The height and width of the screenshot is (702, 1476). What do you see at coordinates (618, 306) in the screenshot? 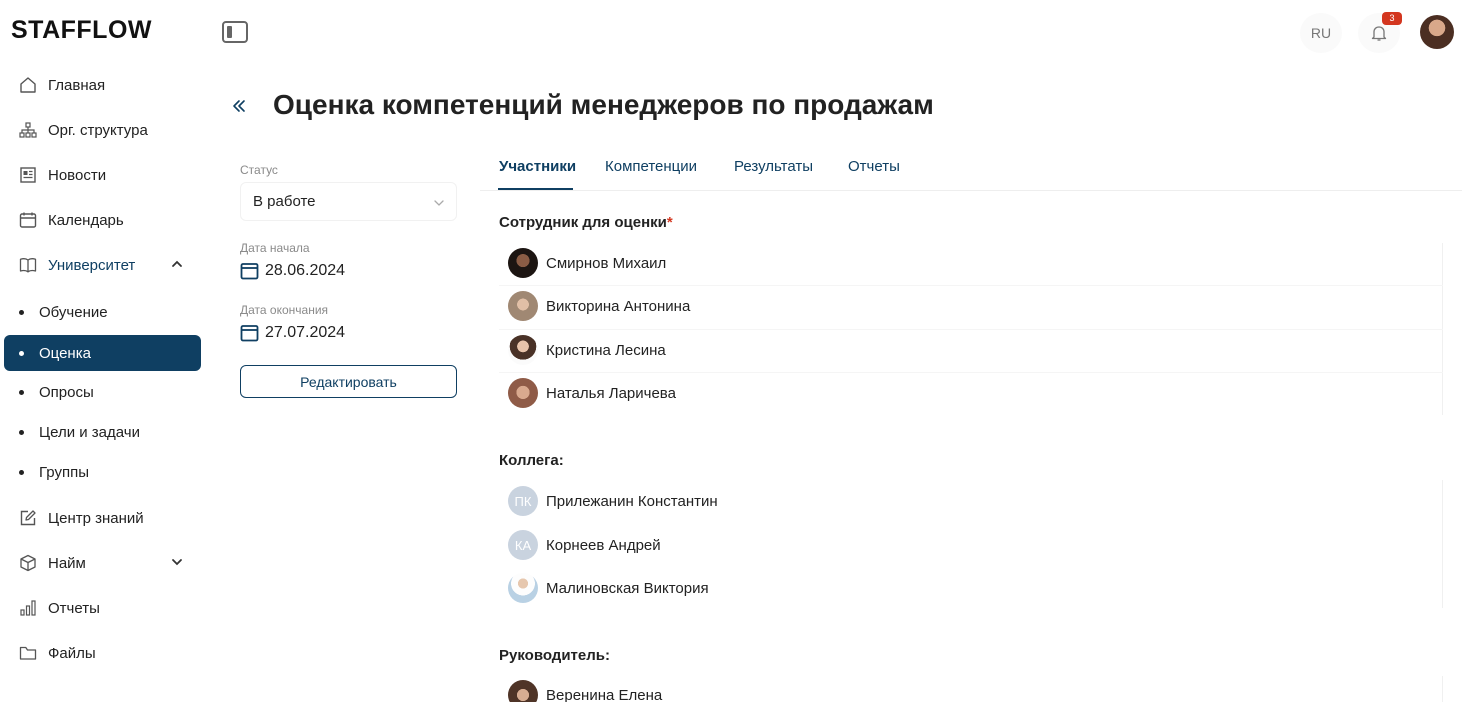
I see `person-name: Викторина Антонина` at bounding box center [618, 306].